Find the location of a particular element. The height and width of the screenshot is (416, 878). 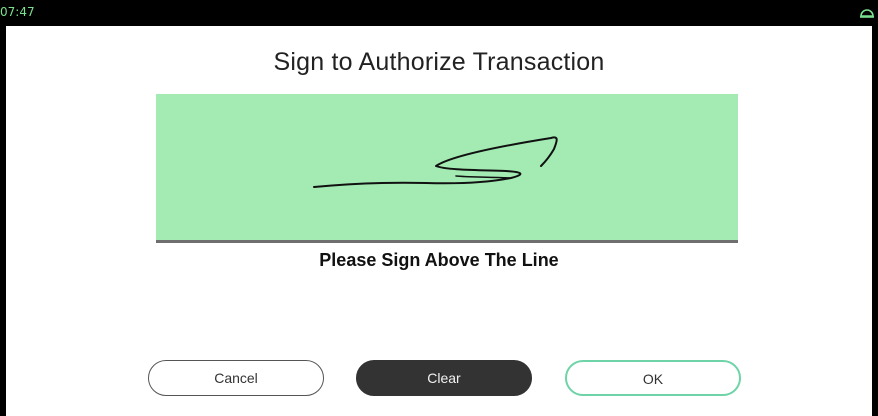

signature-line is located at coordinates (447, 241).